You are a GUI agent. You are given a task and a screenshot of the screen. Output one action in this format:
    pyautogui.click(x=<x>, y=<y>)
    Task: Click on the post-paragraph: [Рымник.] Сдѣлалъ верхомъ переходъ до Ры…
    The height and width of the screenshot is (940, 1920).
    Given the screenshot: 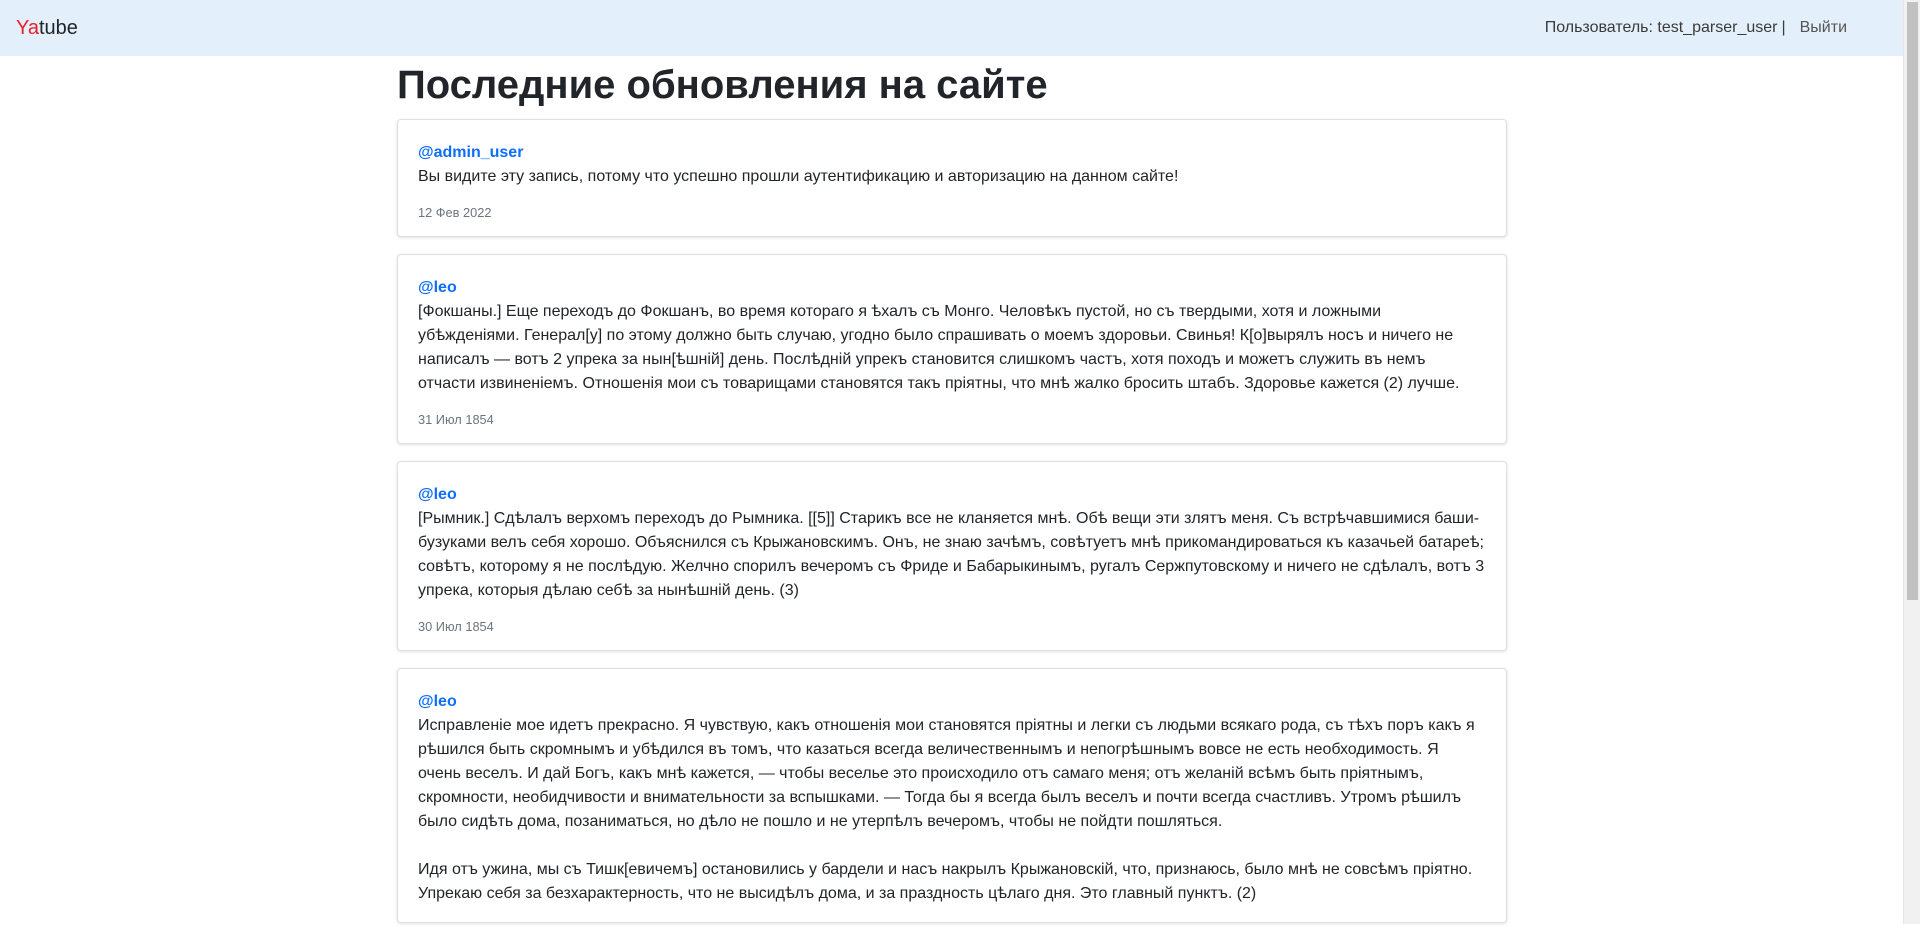 What is the action you would take?
    pyautogui.click(x=951, y=554)
    